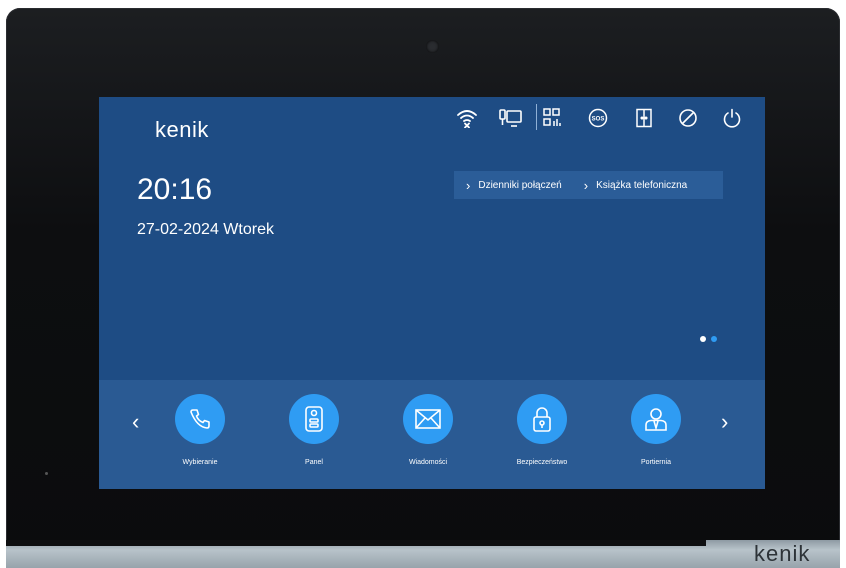 The width and height of the screenshot is (846, 568). I want to click on panel-button: Panel, so click(314, 430).